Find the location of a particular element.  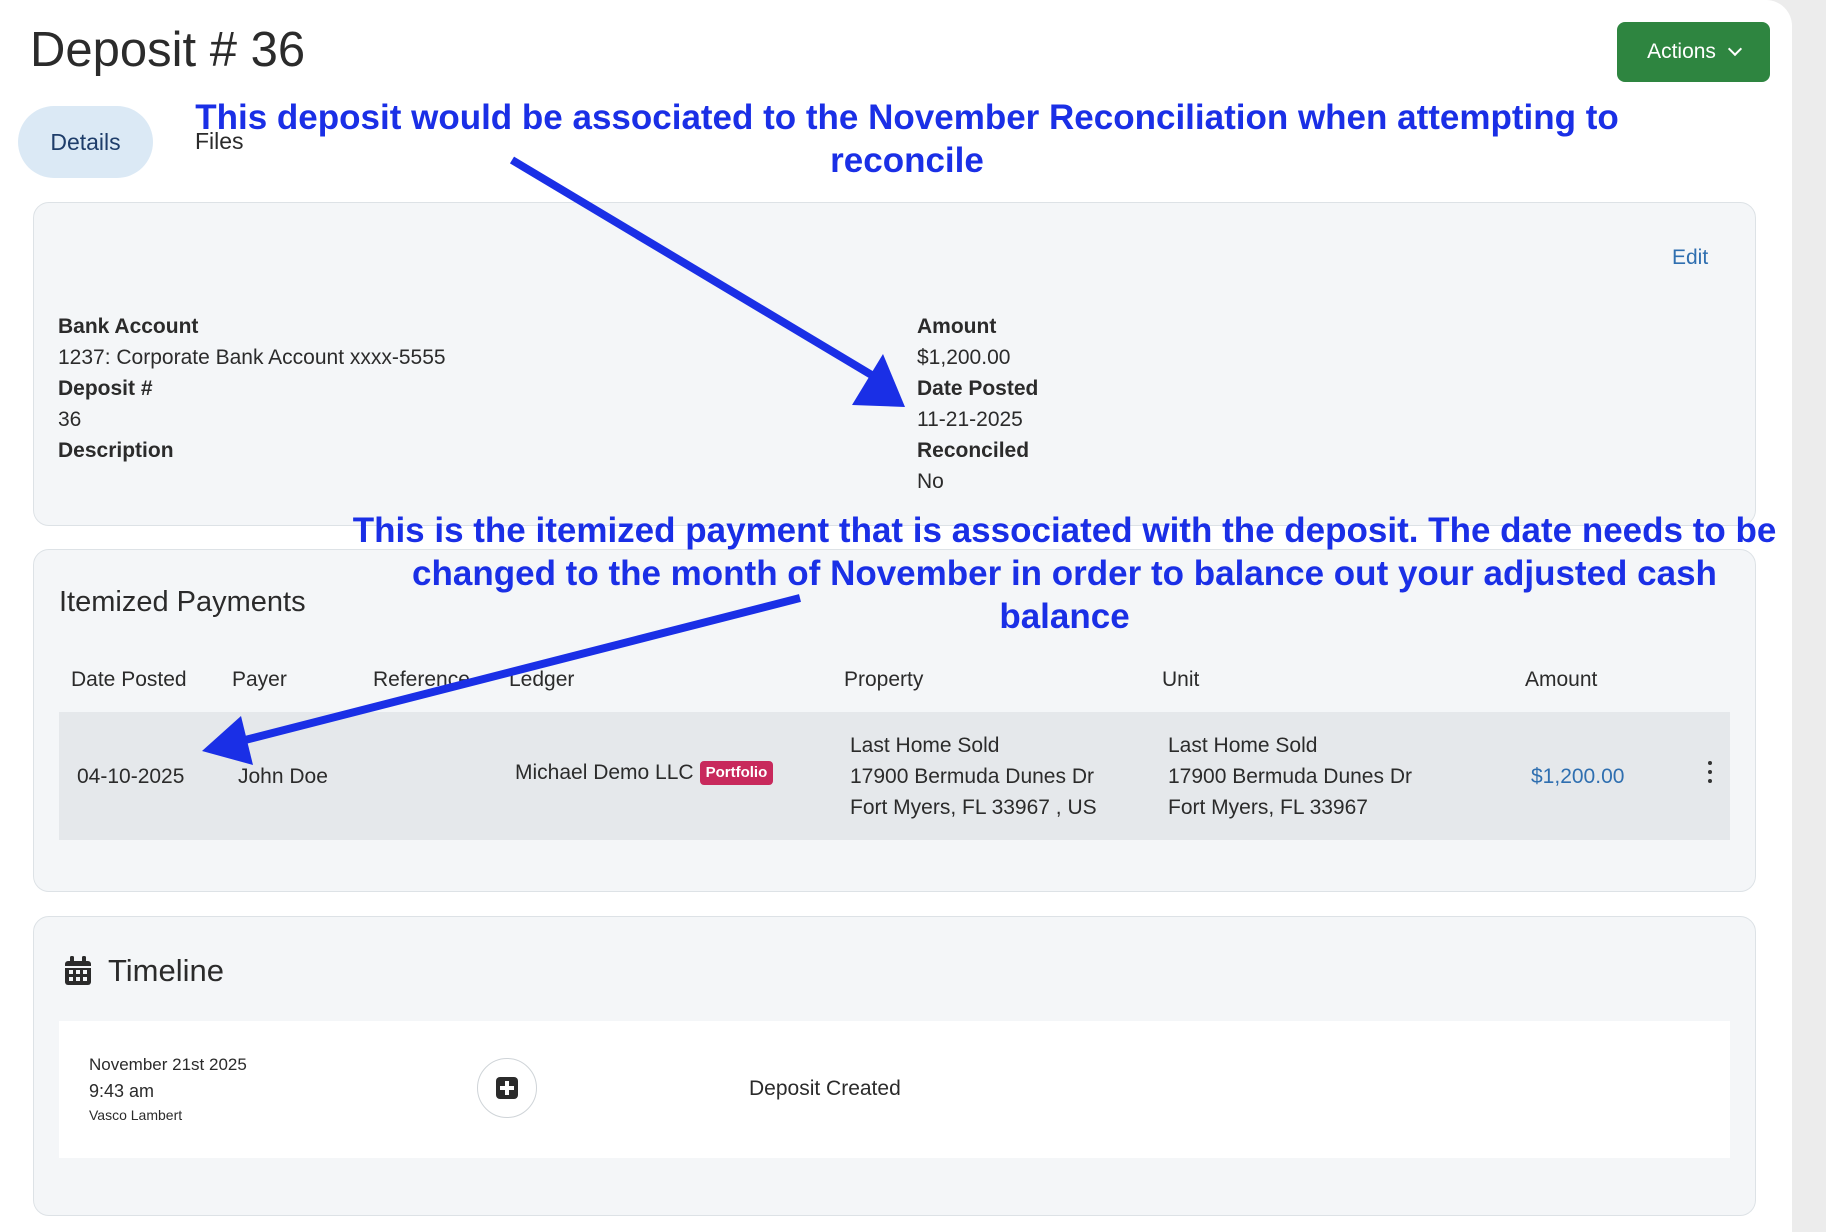

annotation-arrowhead-top is located at coordinates (878, 380).